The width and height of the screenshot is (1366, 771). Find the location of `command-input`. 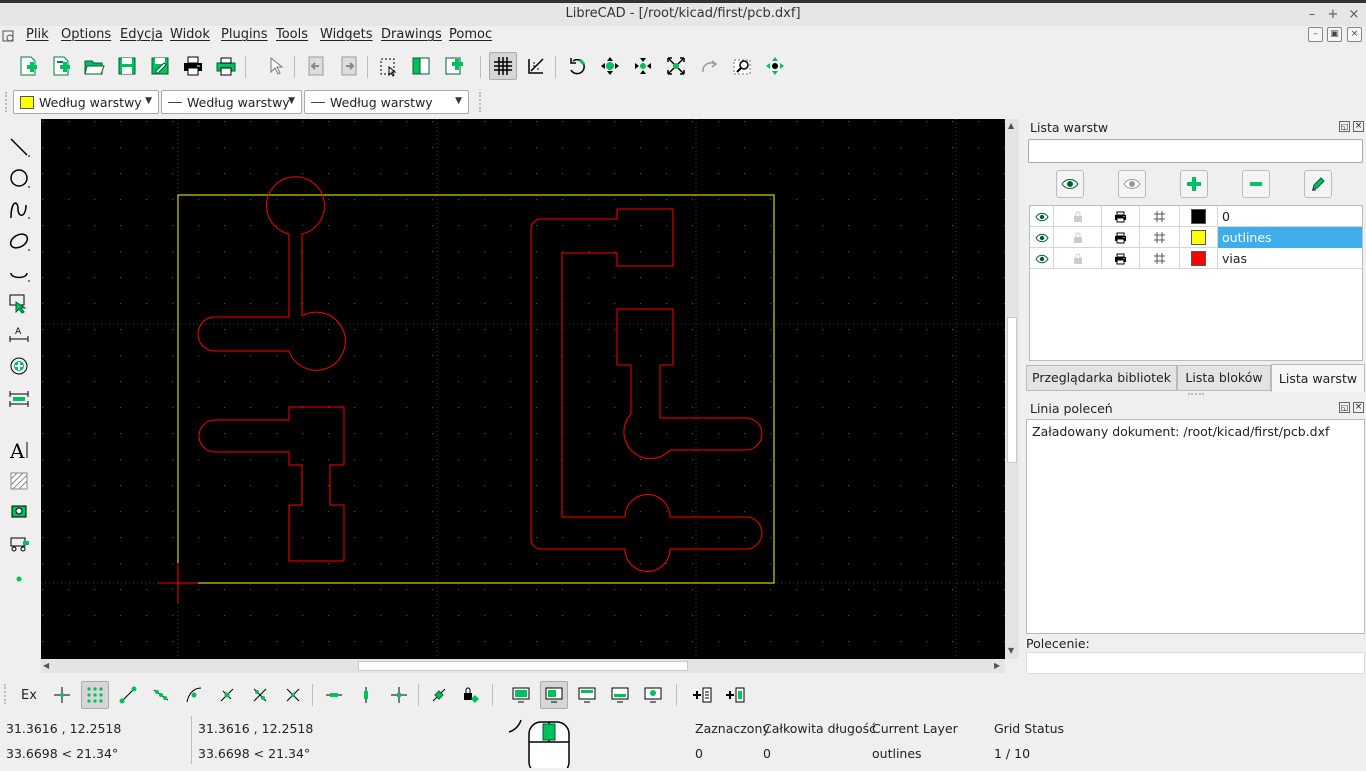

command-input is located at coordinates (1195, 663).